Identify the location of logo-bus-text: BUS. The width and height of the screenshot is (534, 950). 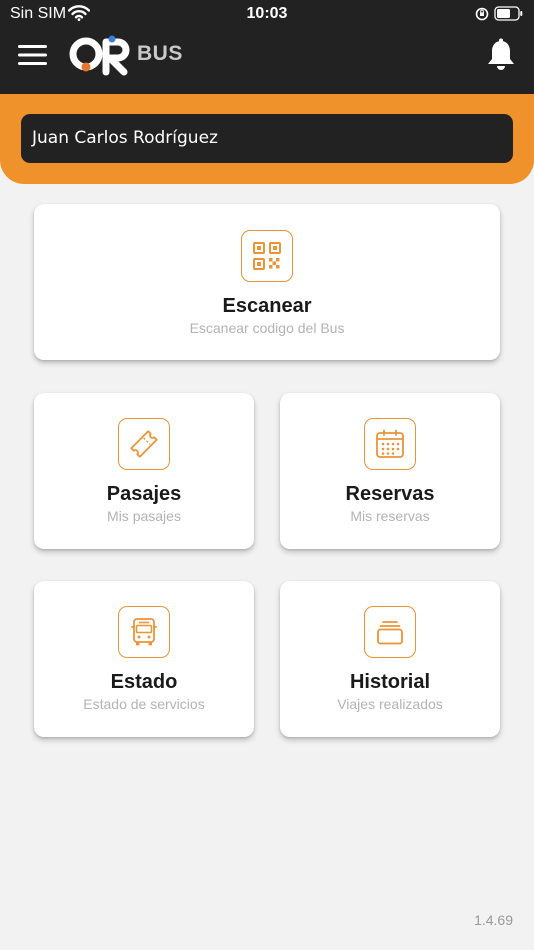
(160, 53).